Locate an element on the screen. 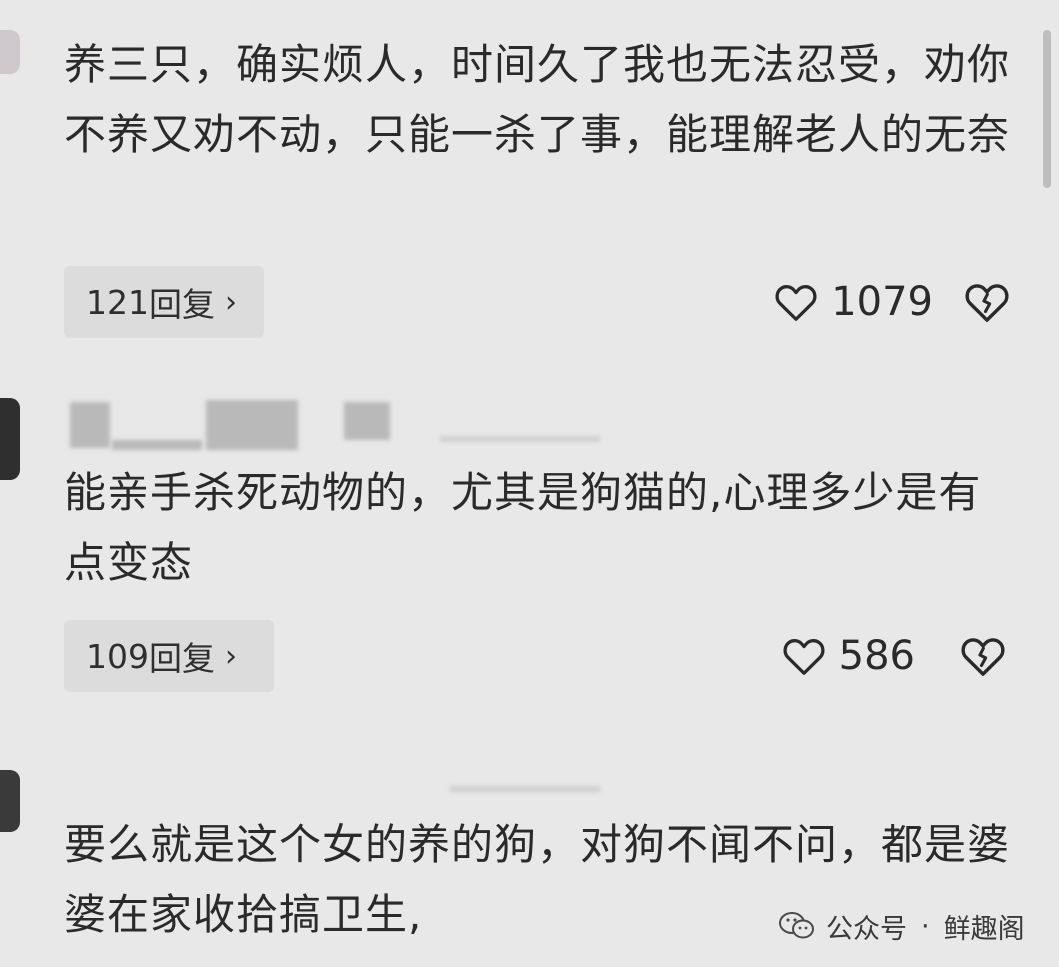  like-count: 586 is located at coordinates (876, 656).